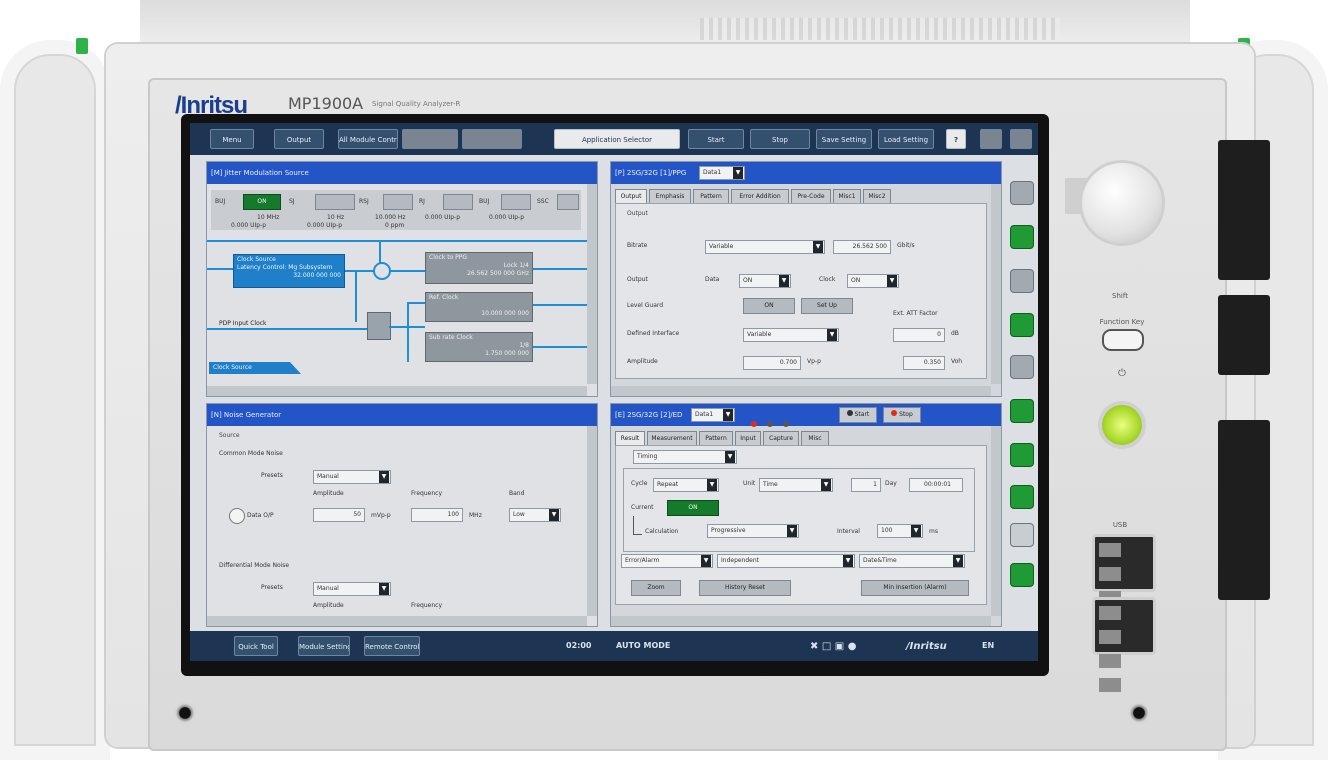 The height and width of the screenshot is (760, 1328). I want to click on ground-terminal-right, so click(1139, 713).